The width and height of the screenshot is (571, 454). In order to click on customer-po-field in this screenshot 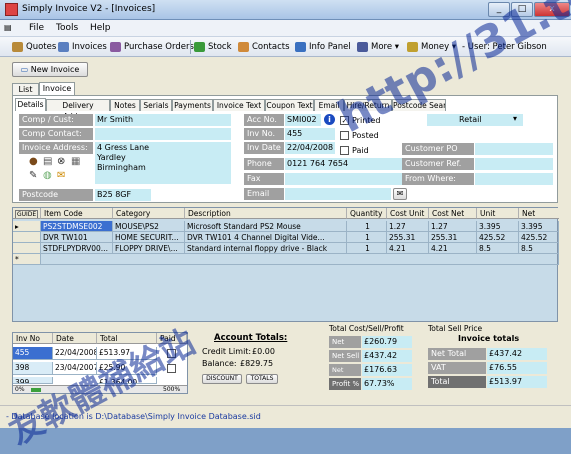, I will do `click(514, 149)`.